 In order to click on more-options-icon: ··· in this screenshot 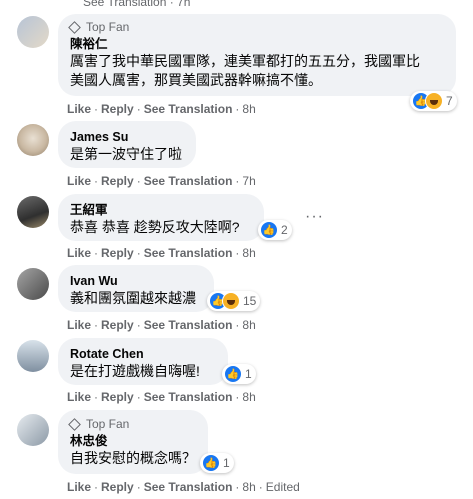, I will do `click(314, 217)`.